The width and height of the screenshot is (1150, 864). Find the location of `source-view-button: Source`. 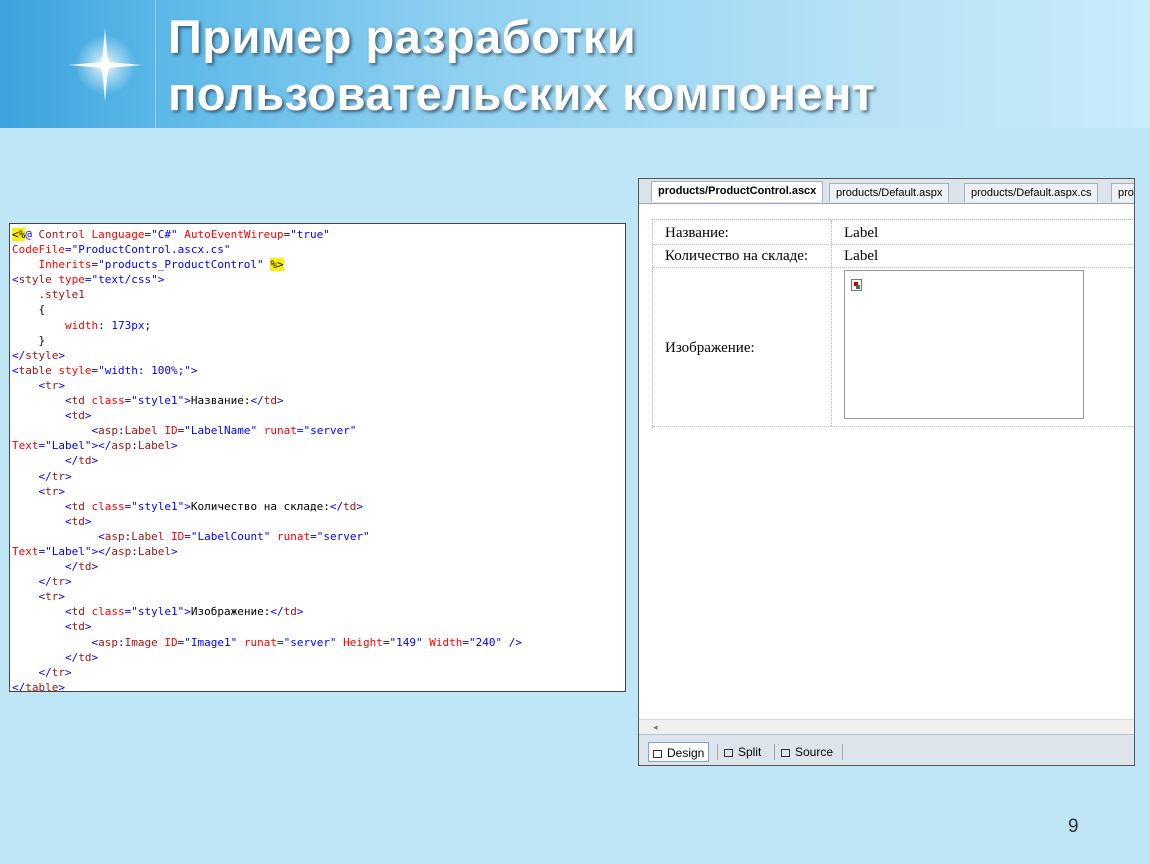

source-view-button: Source is located at coordinates (807, 752).